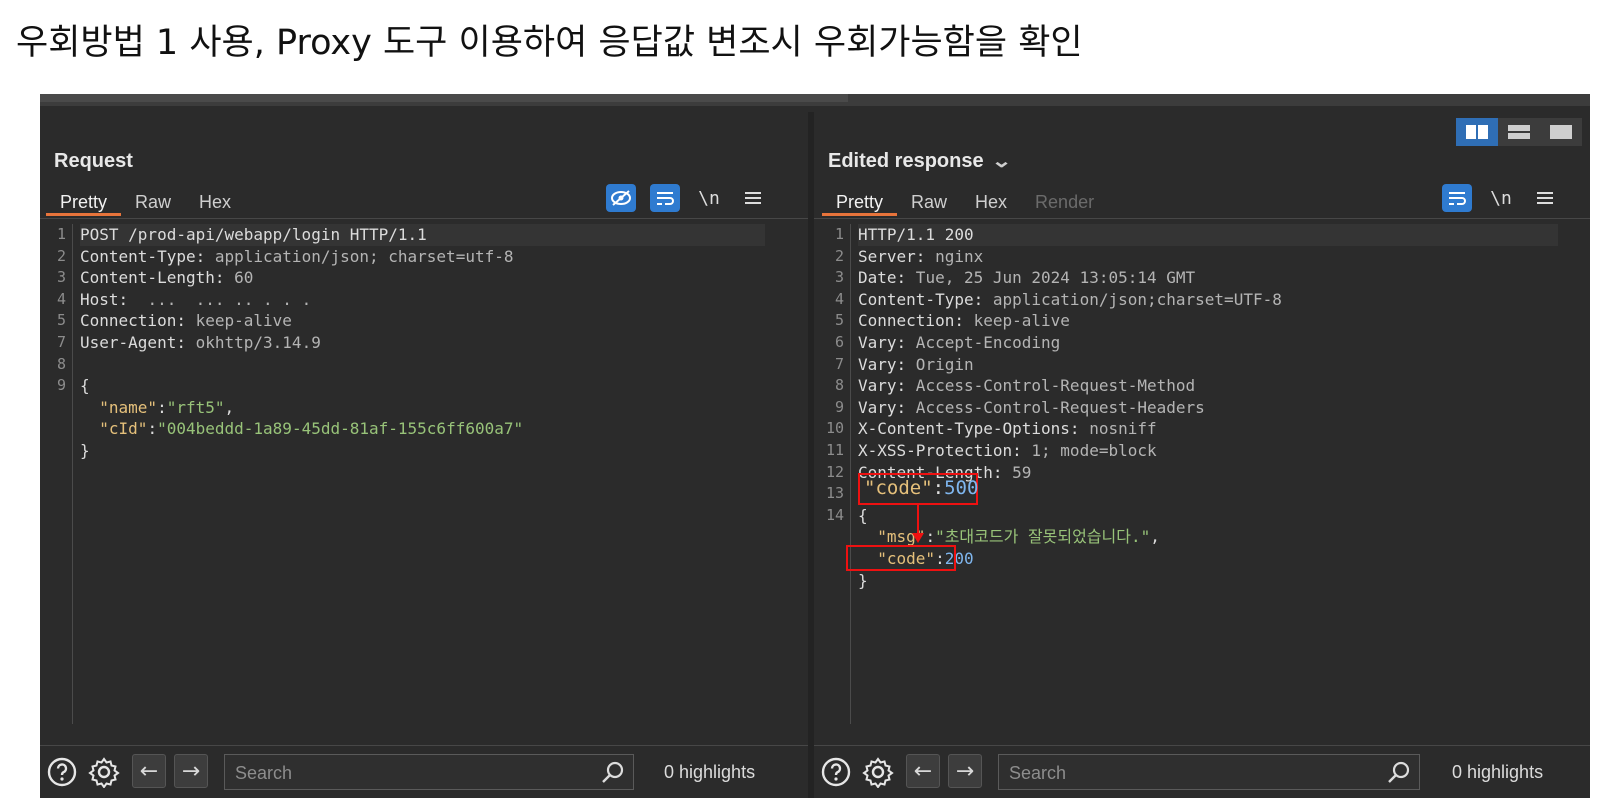 The width and height of the screenshot is (1609, 807). Describe the element at coordinates (93, 161) in the screenshot. I see `request-title: Request` at that location.